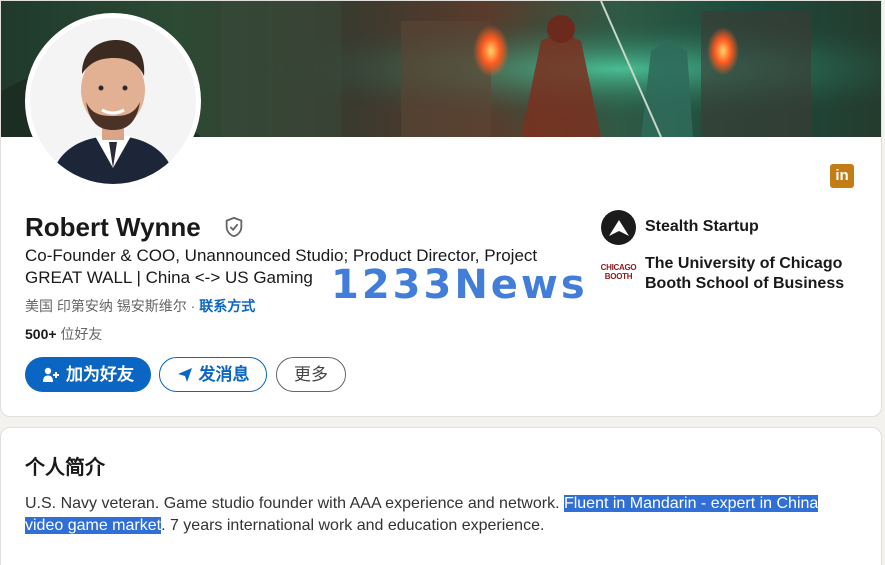 This screenshot has width=885, height=565. Describe the element at coordinates (459, 285) in the screenshot. I see `watermark: 1233News` at that location.